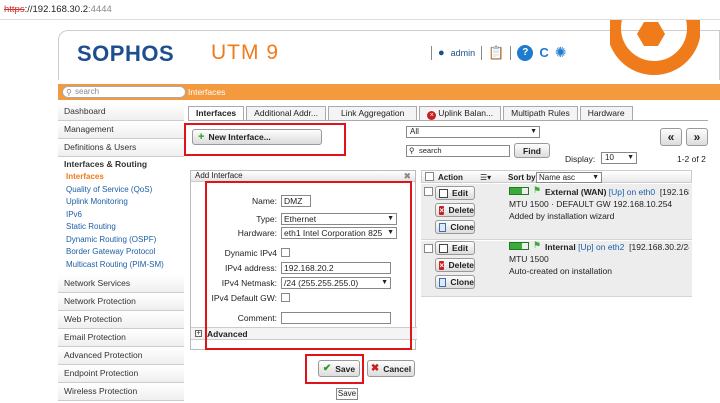 This screenshot has height=403, width=720. What do you see at coordinates (308, 265) in the screenshot?
I see `highlight-dialog-fields` at bounding box center [308, 265].